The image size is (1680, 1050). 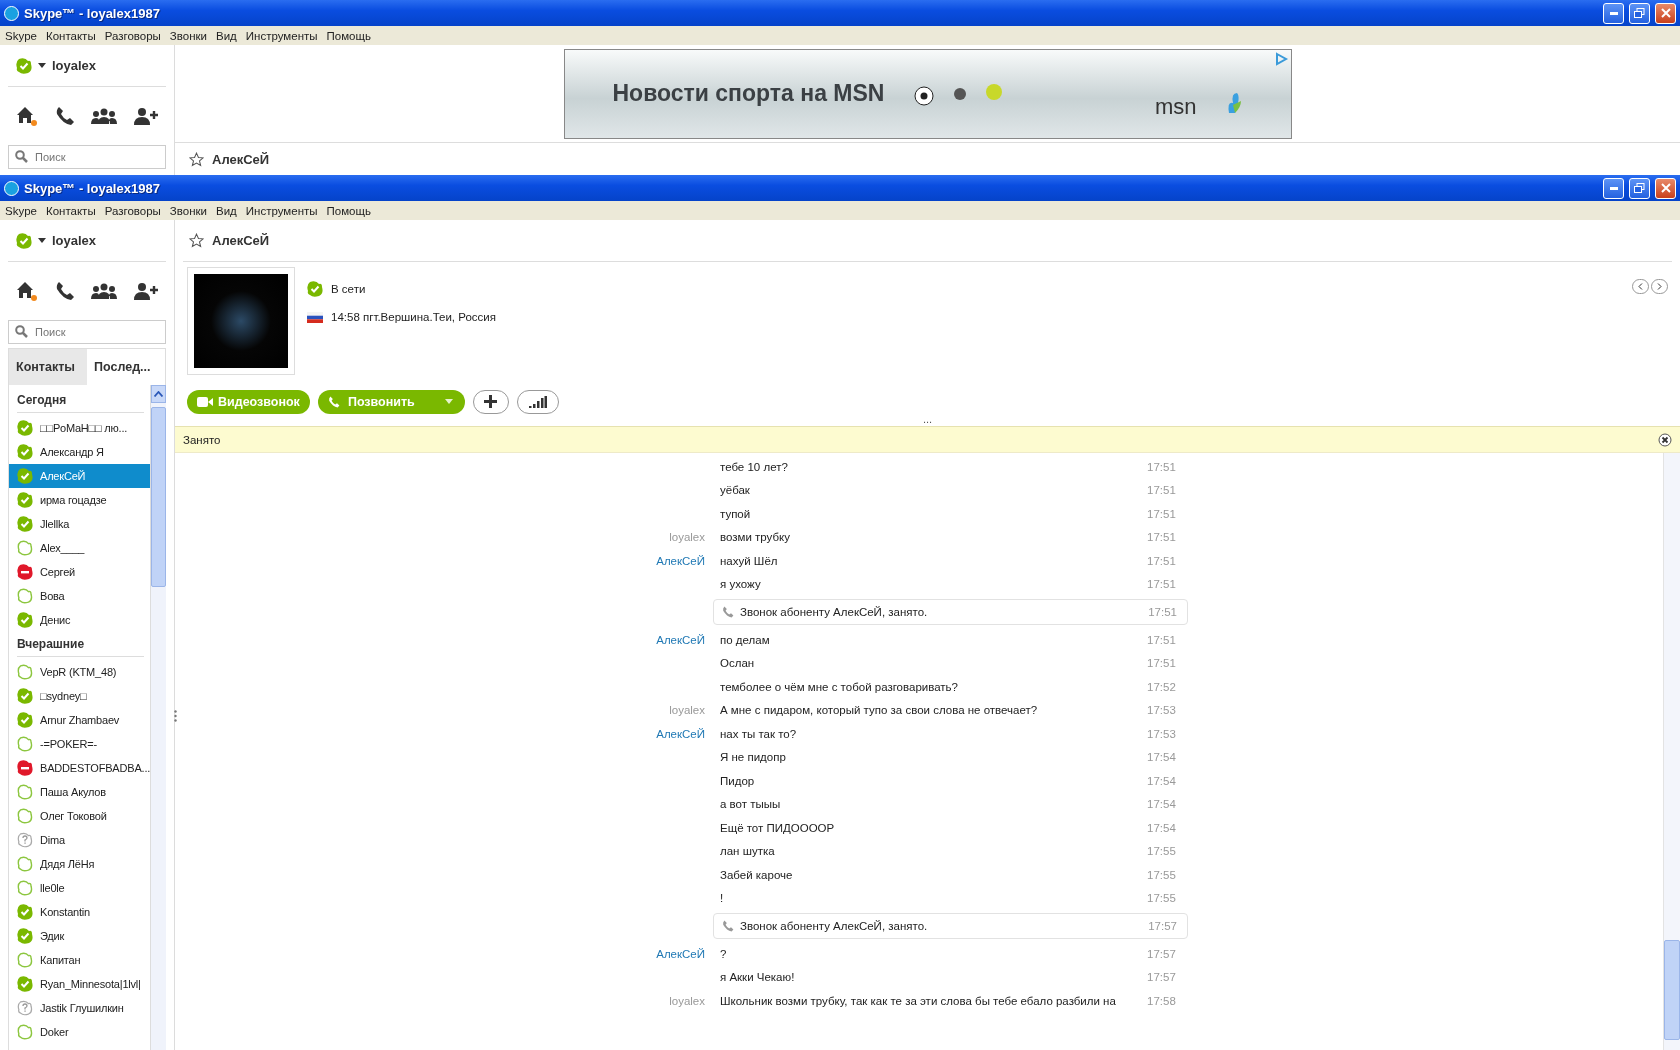 I want to click on contact-item: Олег Токовой, so click(x=79, y=816).